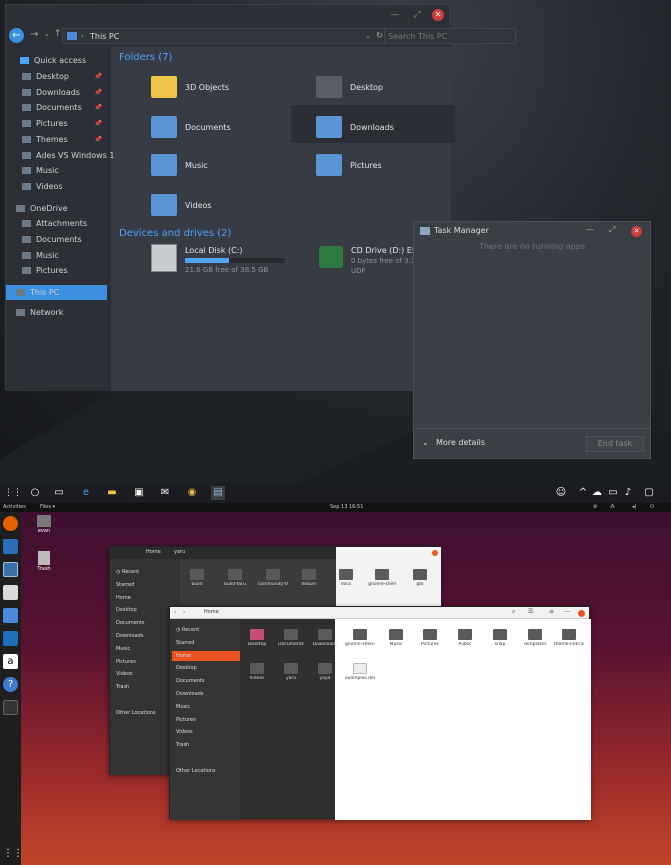 The image size is (671, 865). Describe the element at coordinates (396, 644) in the screenshot. I see `file-label: Music` at that location.